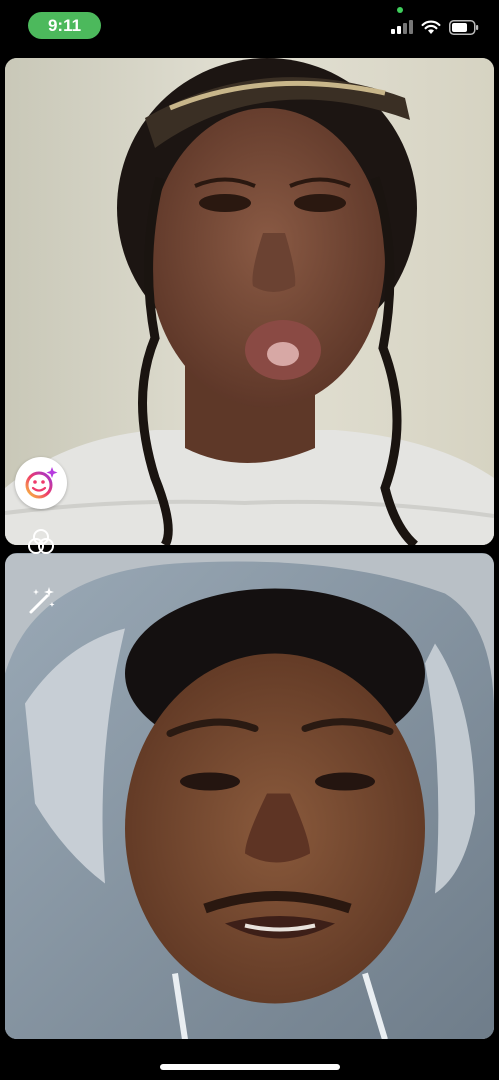 The height and width of the screenshot is (1080, 499). I want to click on cellular-signal-icon, so click(402, 27).